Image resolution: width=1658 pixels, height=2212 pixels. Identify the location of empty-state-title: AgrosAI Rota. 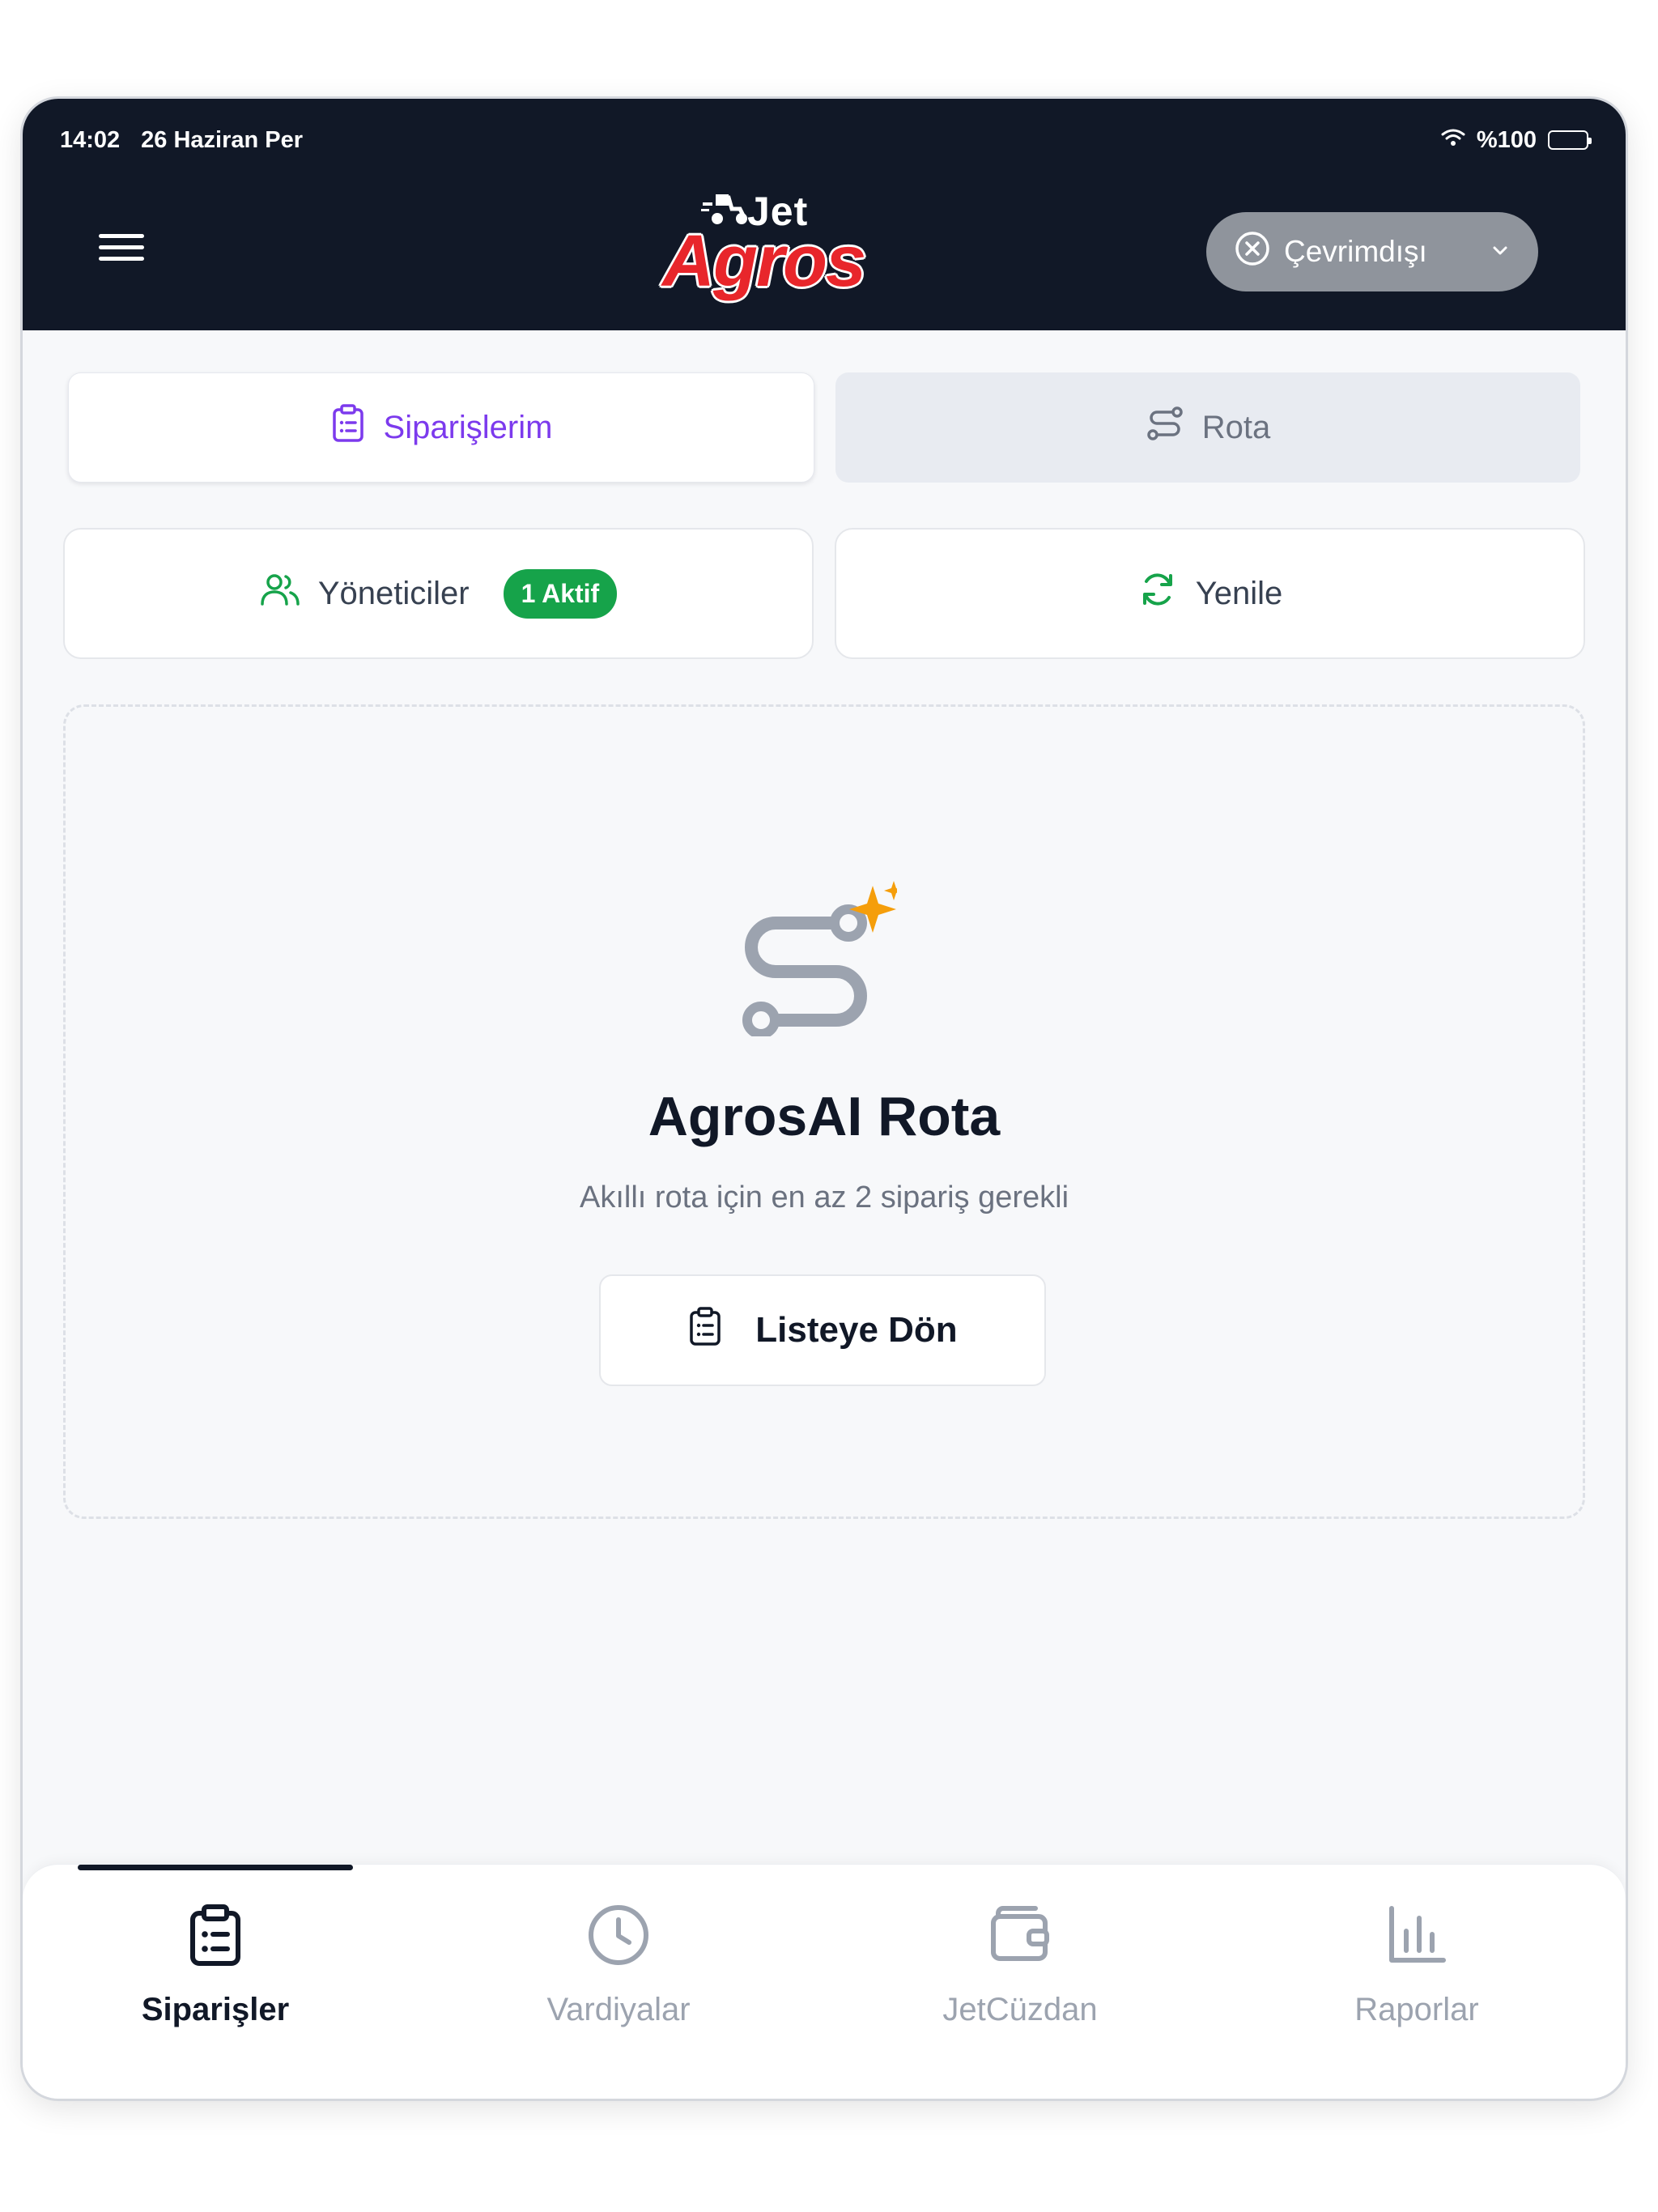
(824, 1117).